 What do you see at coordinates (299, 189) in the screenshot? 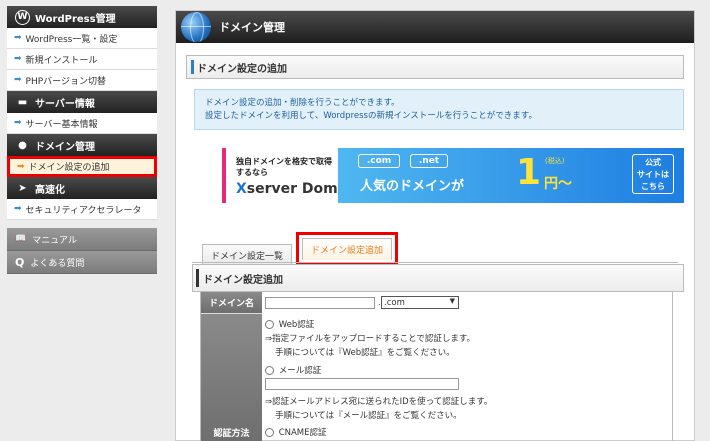
I see `banner-brand: Xserver Domain` at bounding box center [299, 189].